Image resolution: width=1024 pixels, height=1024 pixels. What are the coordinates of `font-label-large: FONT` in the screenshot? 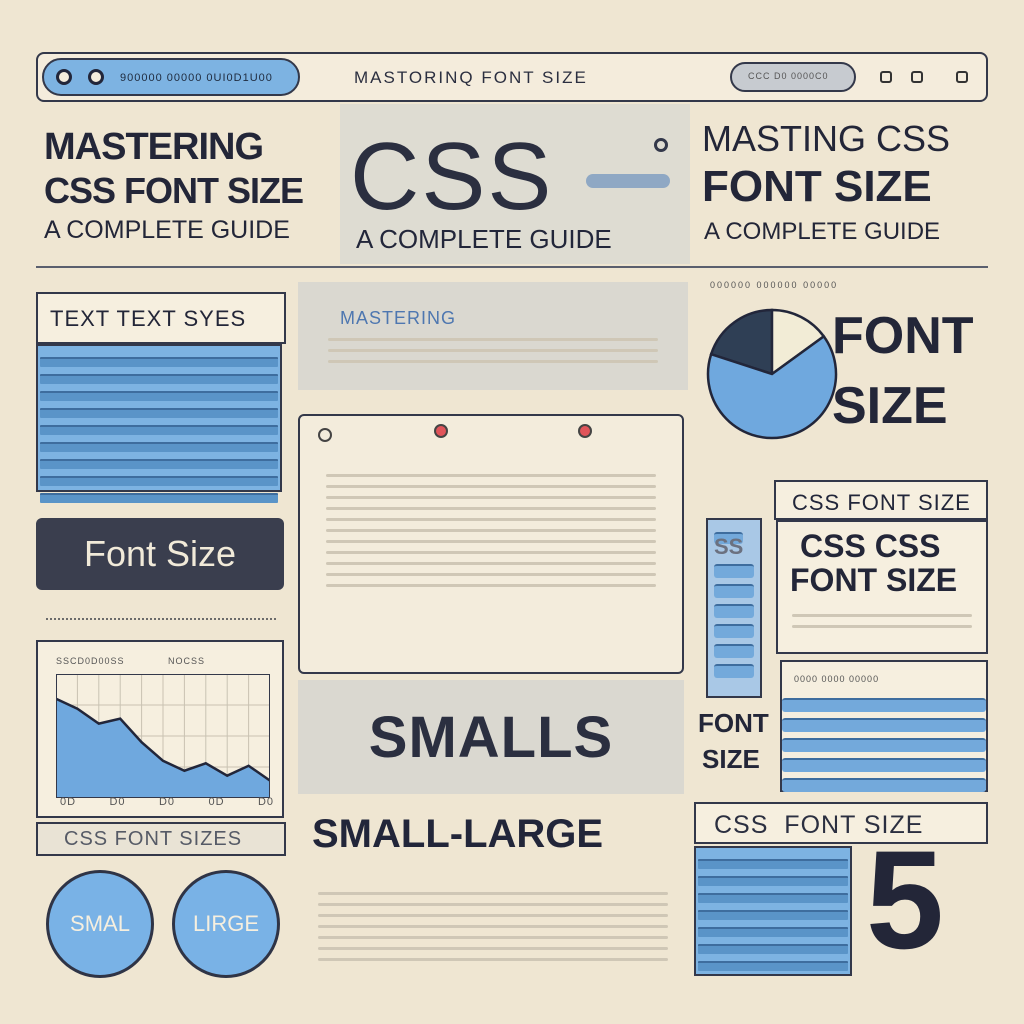 It's located at (903, 336).